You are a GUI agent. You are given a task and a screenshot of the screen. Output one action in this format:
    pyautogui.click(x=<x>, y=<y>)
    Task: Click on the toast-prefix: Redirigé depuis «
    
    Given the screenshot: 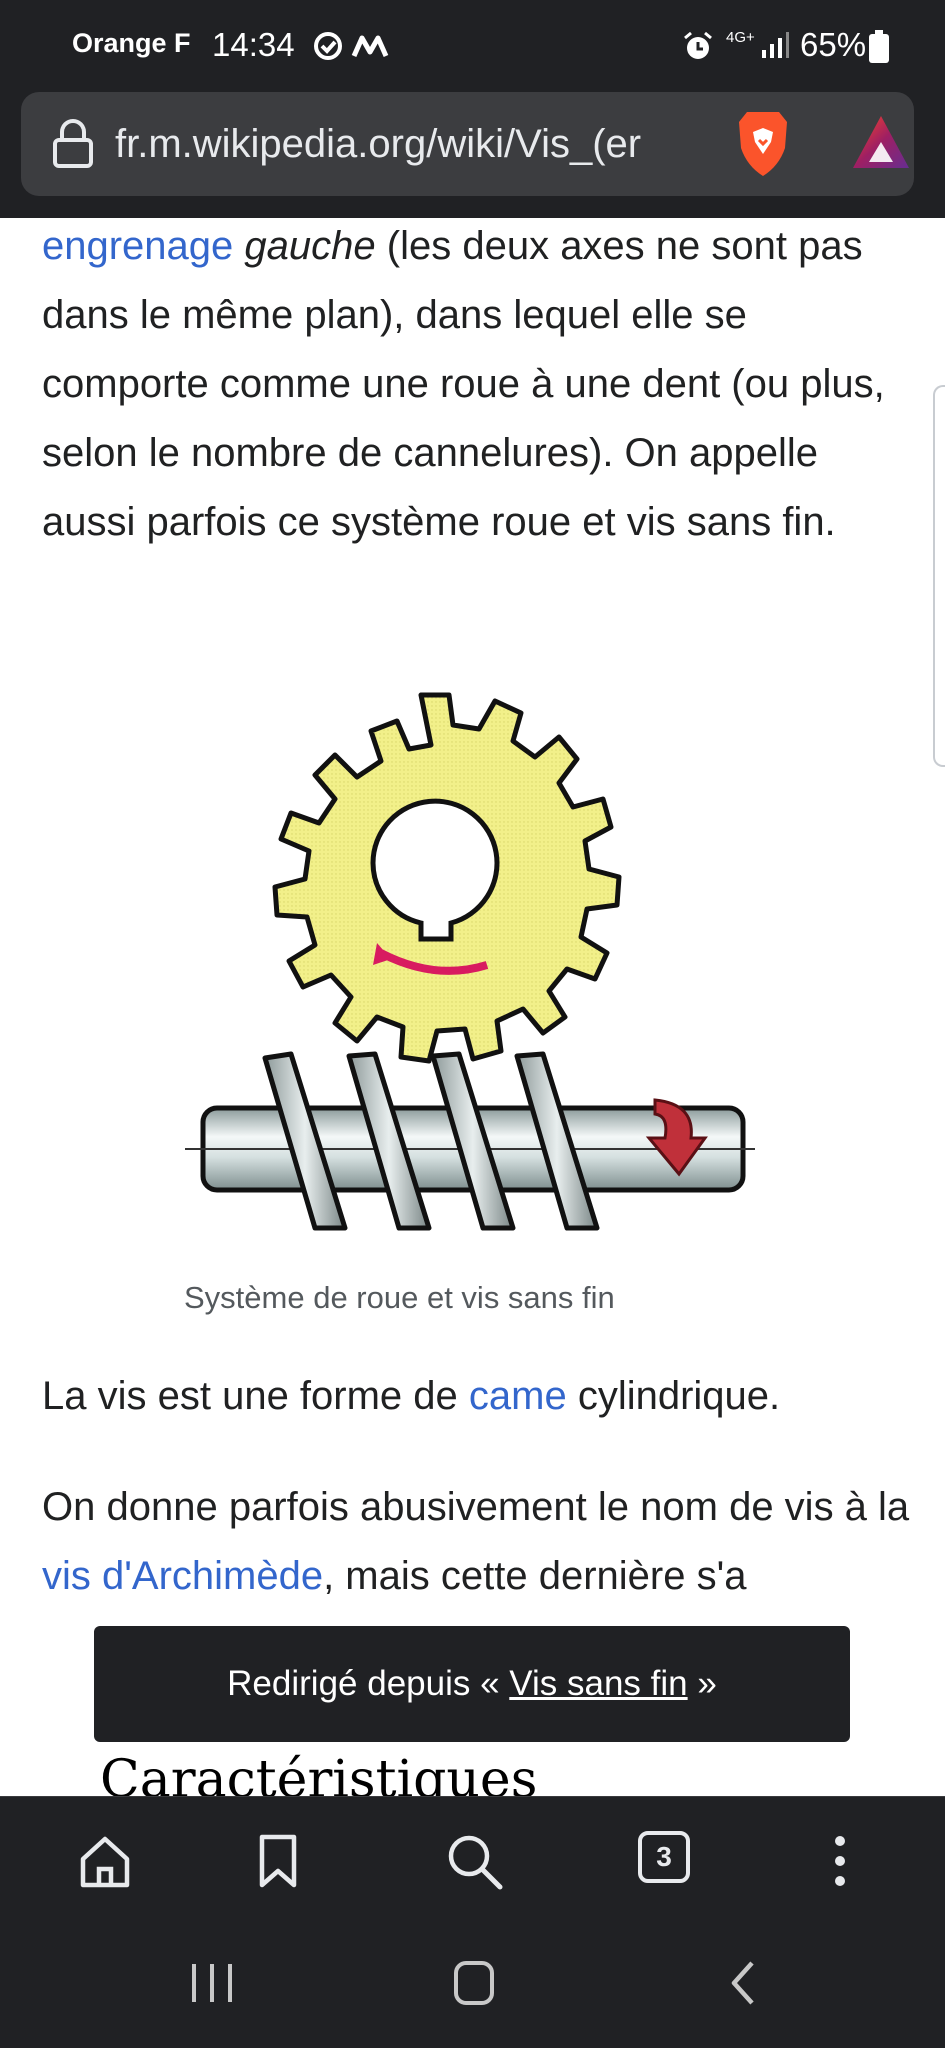 What is the action you would take?
    pyautogui.click(x=368, y=1683)
    